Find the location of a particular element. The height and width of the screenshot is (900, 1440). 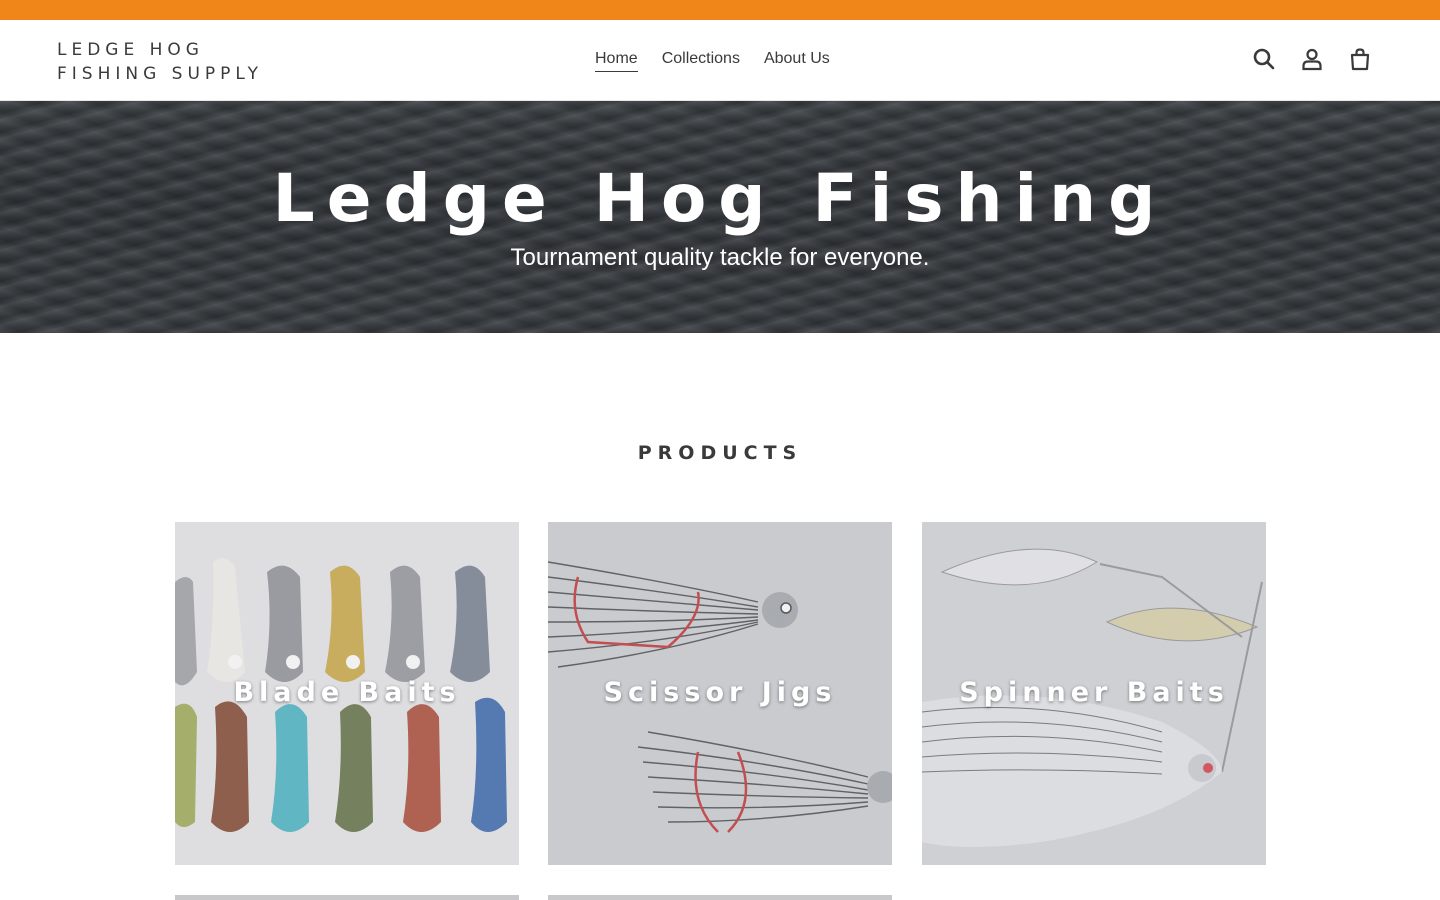

account-icon is located at coordinates (1312, 59).